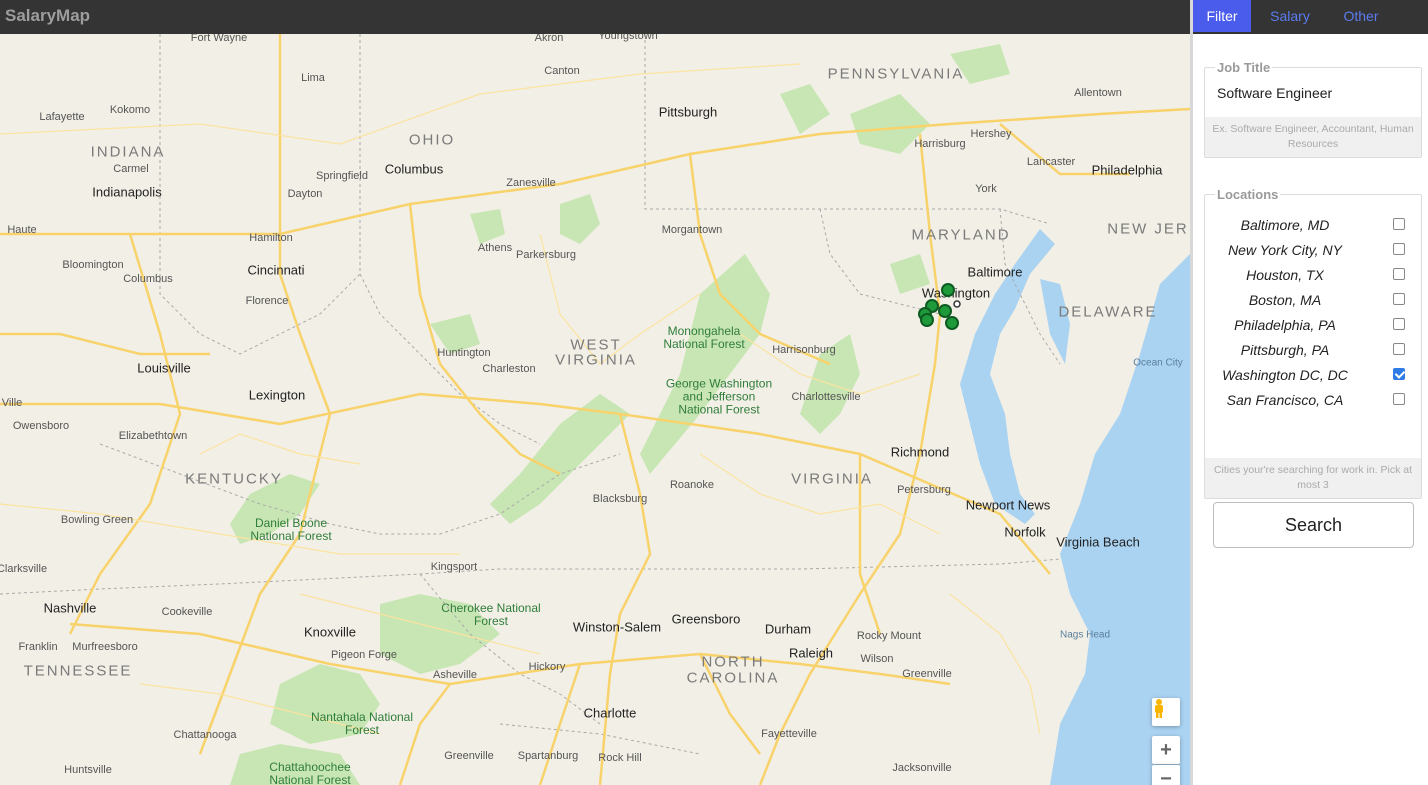  Describe the element at coordinates (704, 337) in the screenshot. I see `park-label: Monongahela National Forest` at that location.